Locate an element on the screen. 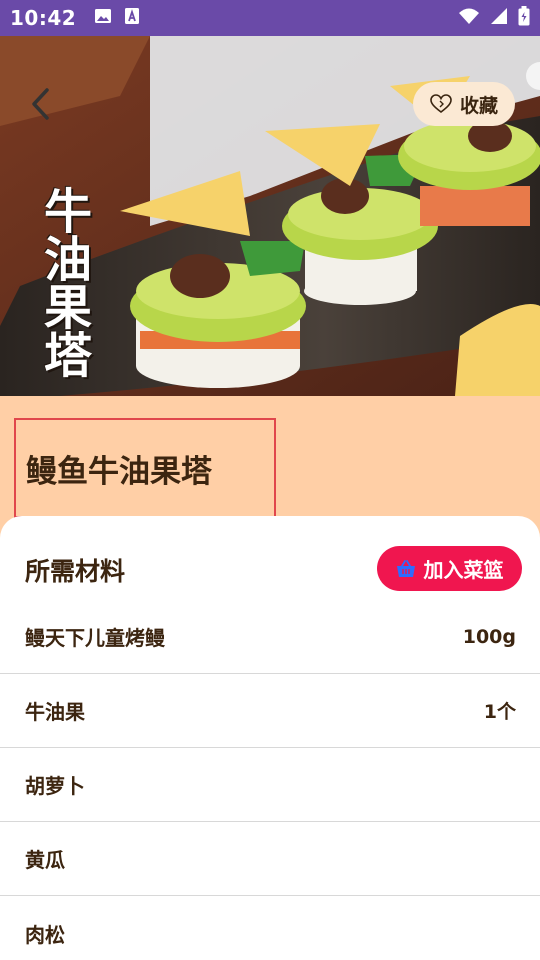 This screenshot has width=540, height=960. ingredient-row: 鳗天下儿童烤鳗 100g is located at coordinates (270, 637).